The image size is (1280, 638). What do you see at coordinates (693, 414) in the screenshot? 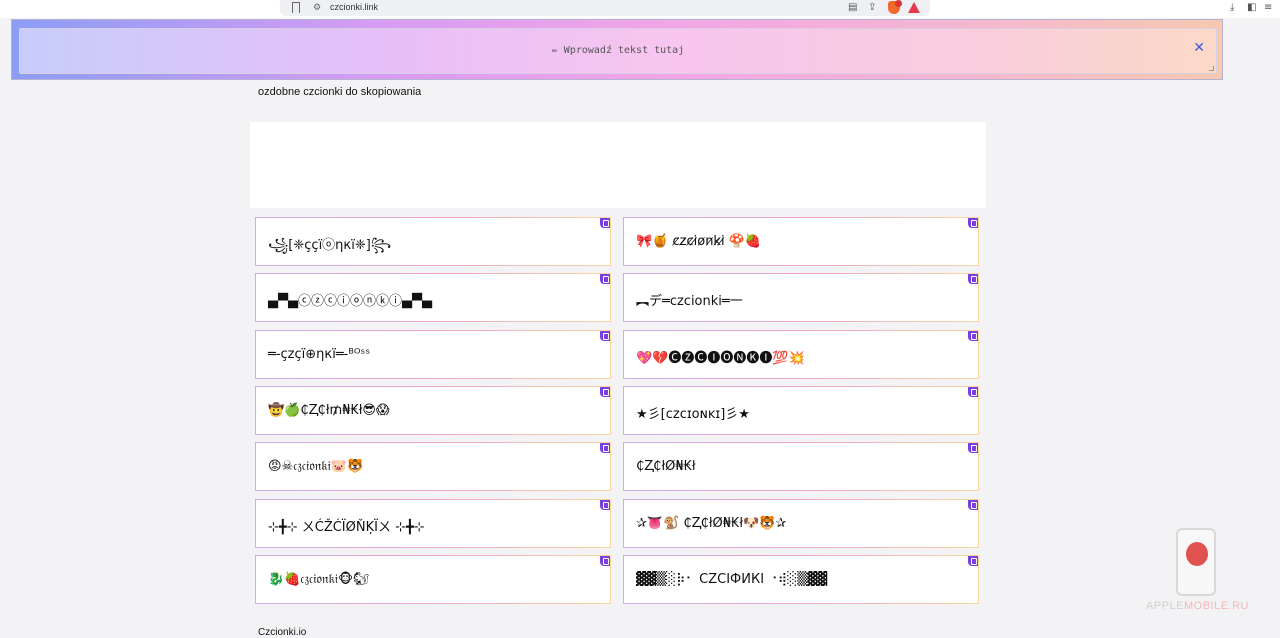
I see `font-card-text: ★彡[ᴄᴢᴄɪᴏɴᴋɪ]彡★` at bounding box center [693, 414].